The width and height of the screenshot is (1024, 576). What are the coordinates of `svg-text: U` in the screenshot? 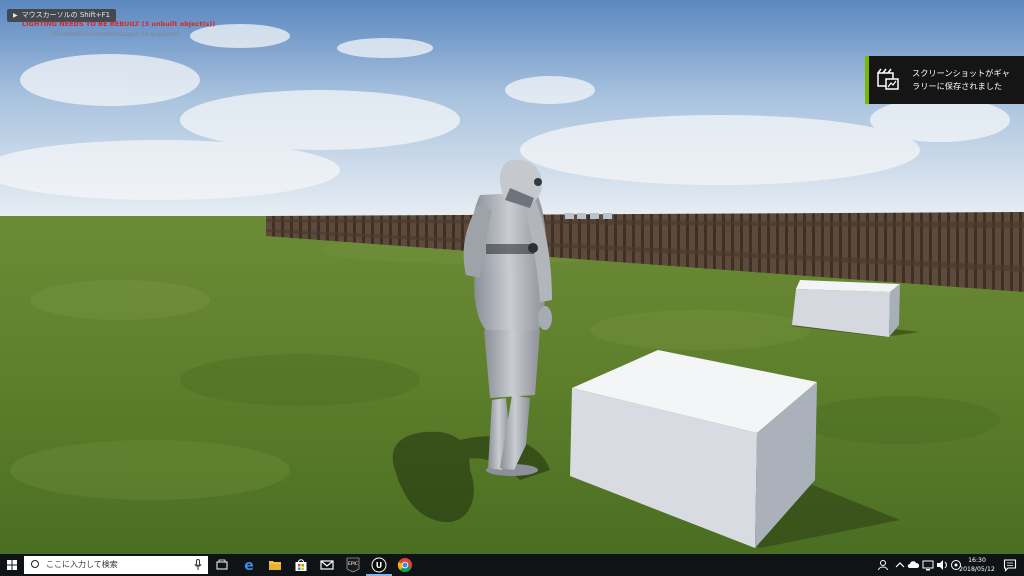 It's located at (379, 565).